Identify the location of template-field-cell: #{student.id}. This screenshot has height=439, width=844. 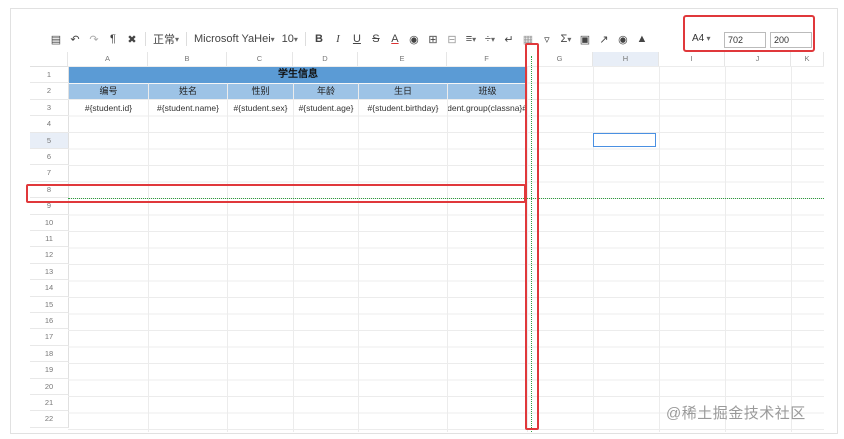
(108, 108).